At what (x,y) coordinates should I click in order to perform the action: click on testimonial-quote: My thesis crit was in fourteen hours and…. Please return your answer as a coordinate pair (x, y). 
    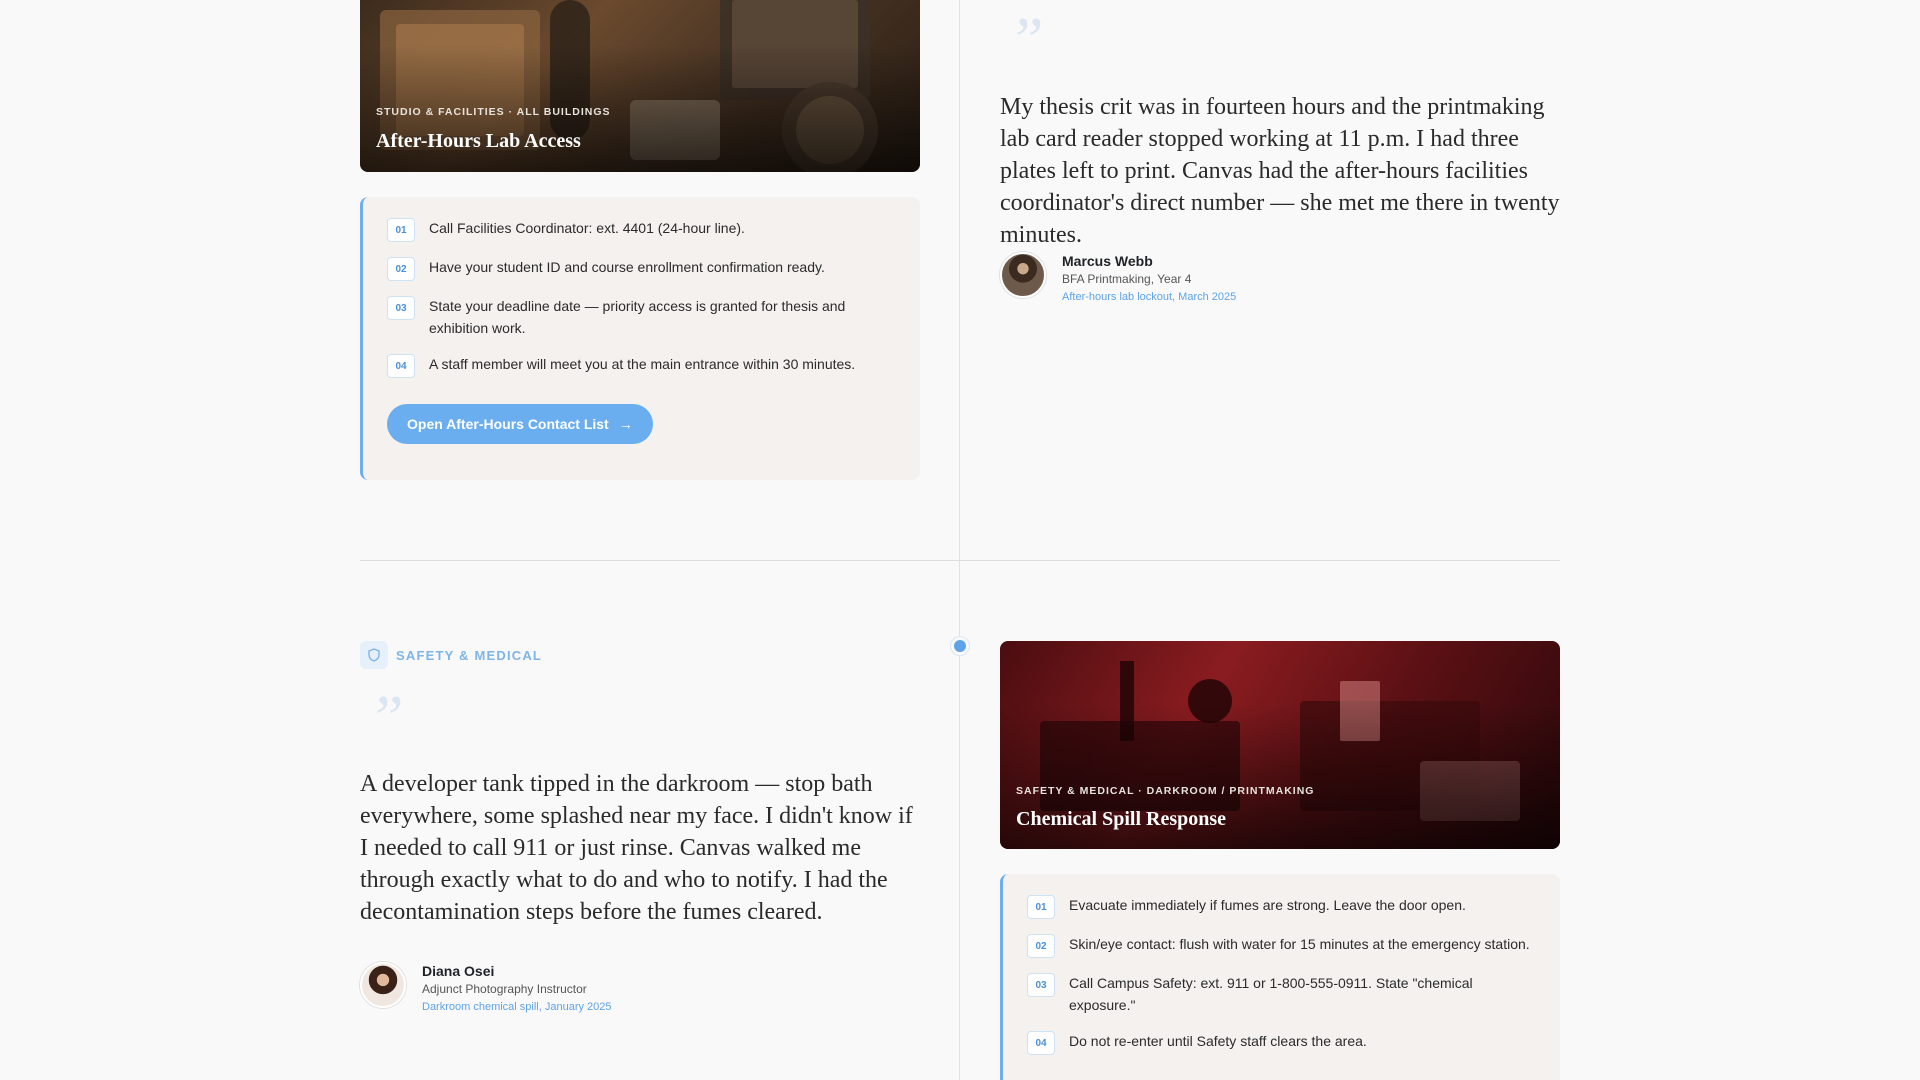
    Looking at the image, I should click on (1280, 171).